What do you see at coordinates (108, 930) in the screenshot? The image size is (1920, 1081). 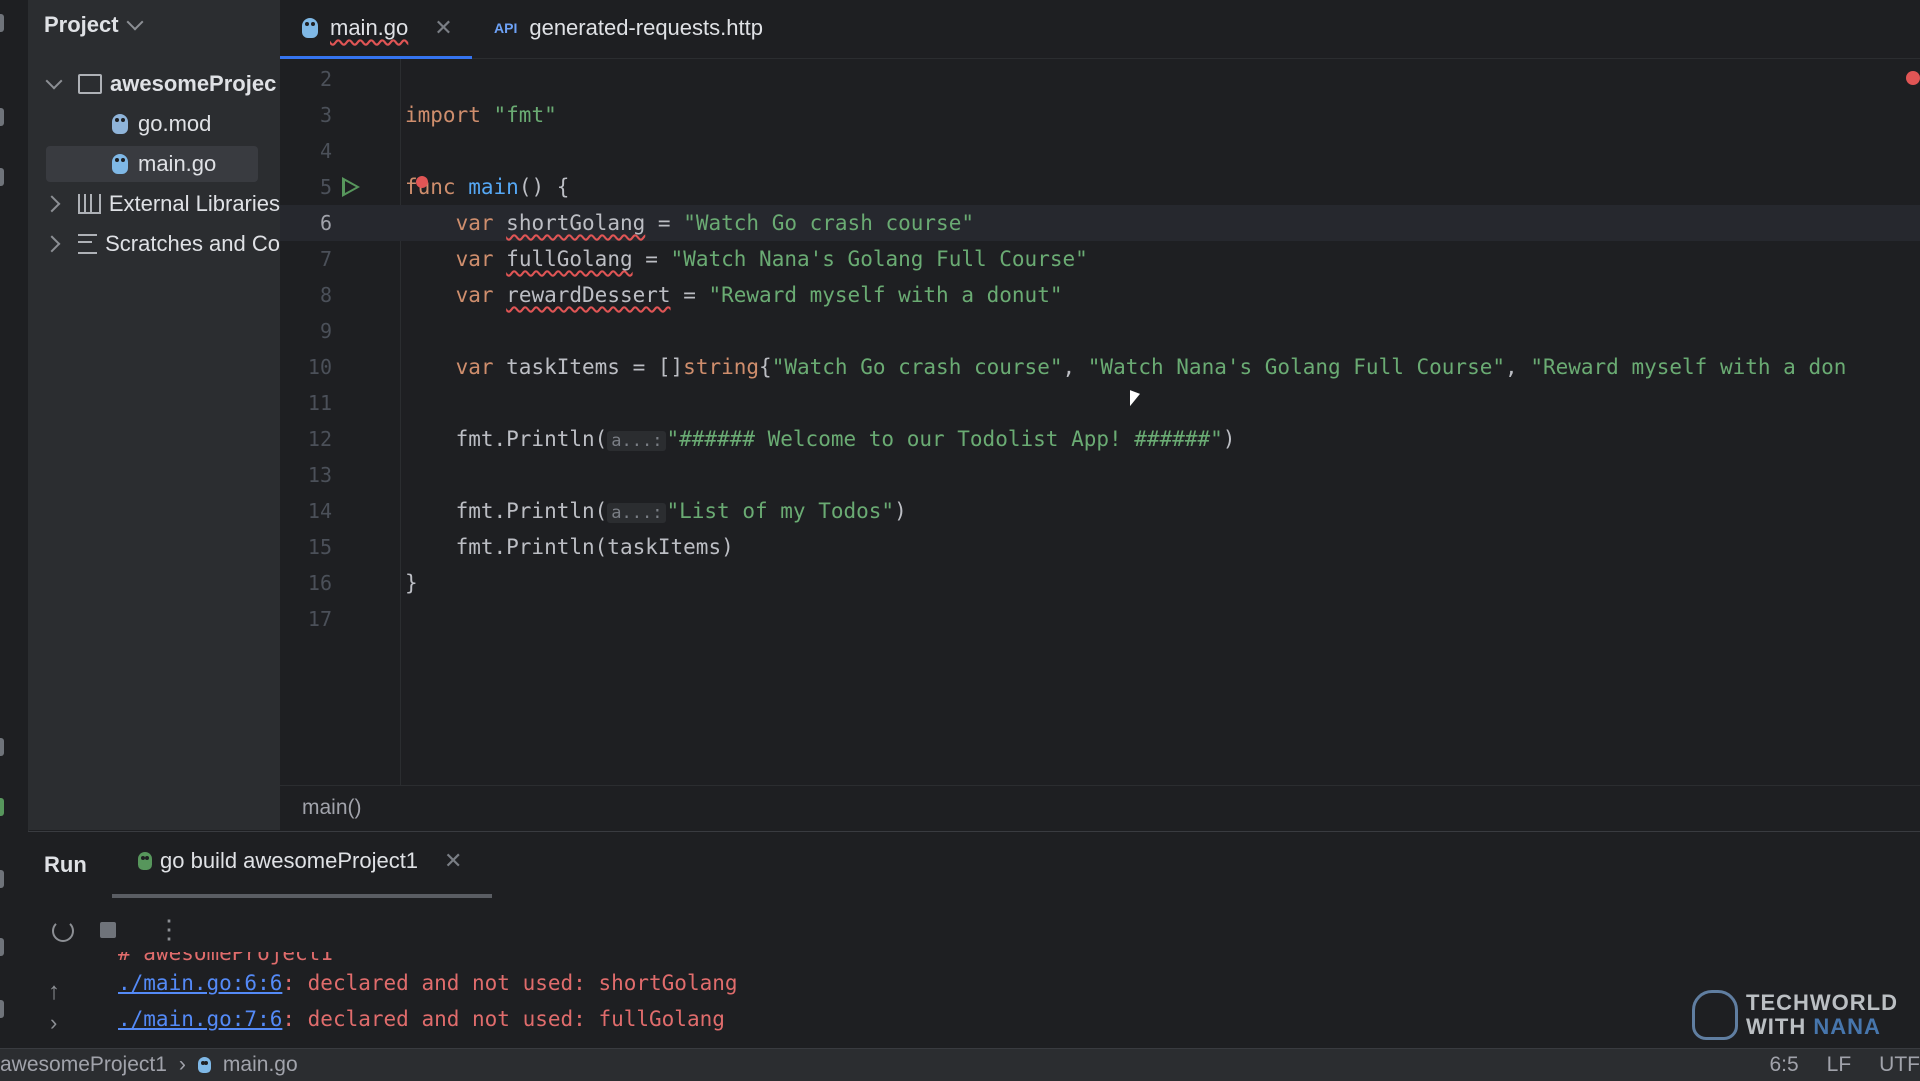 I see `stop-icon` at bounding box center [108, 930].